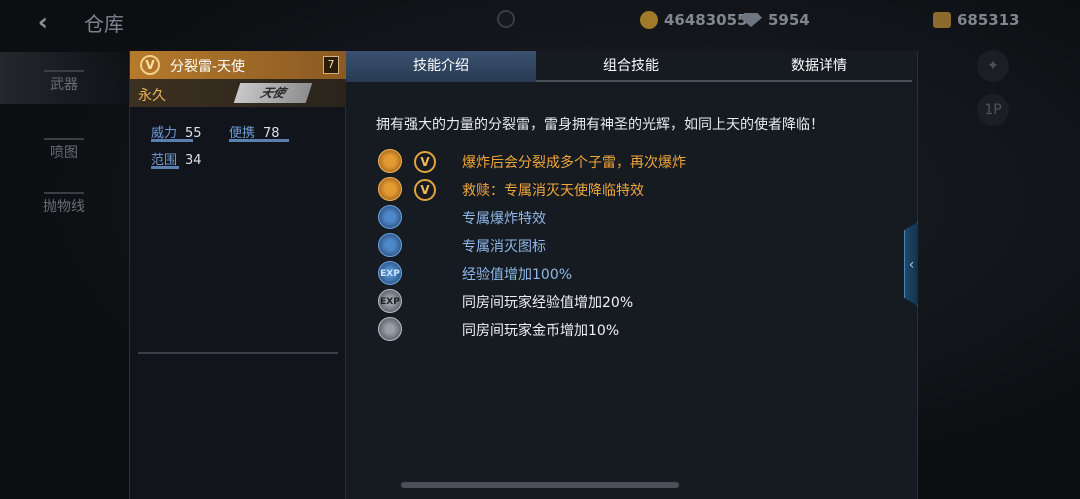 The width and height of the screenshot is (1080, 499). What do you see at coordinates (390, 273) in the screenshot?
I see `exp-icon: EXP` at bounding box center [390, 273].